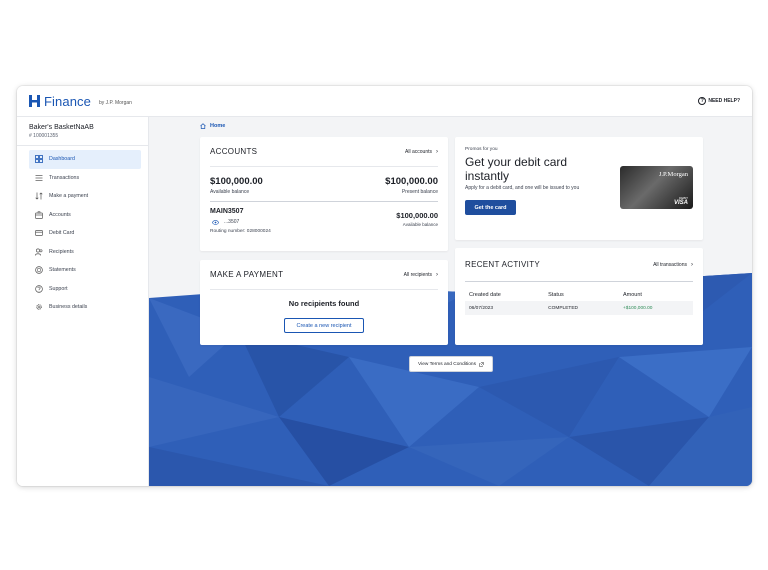  I want to click on external-link-icon, so click(481, 364).